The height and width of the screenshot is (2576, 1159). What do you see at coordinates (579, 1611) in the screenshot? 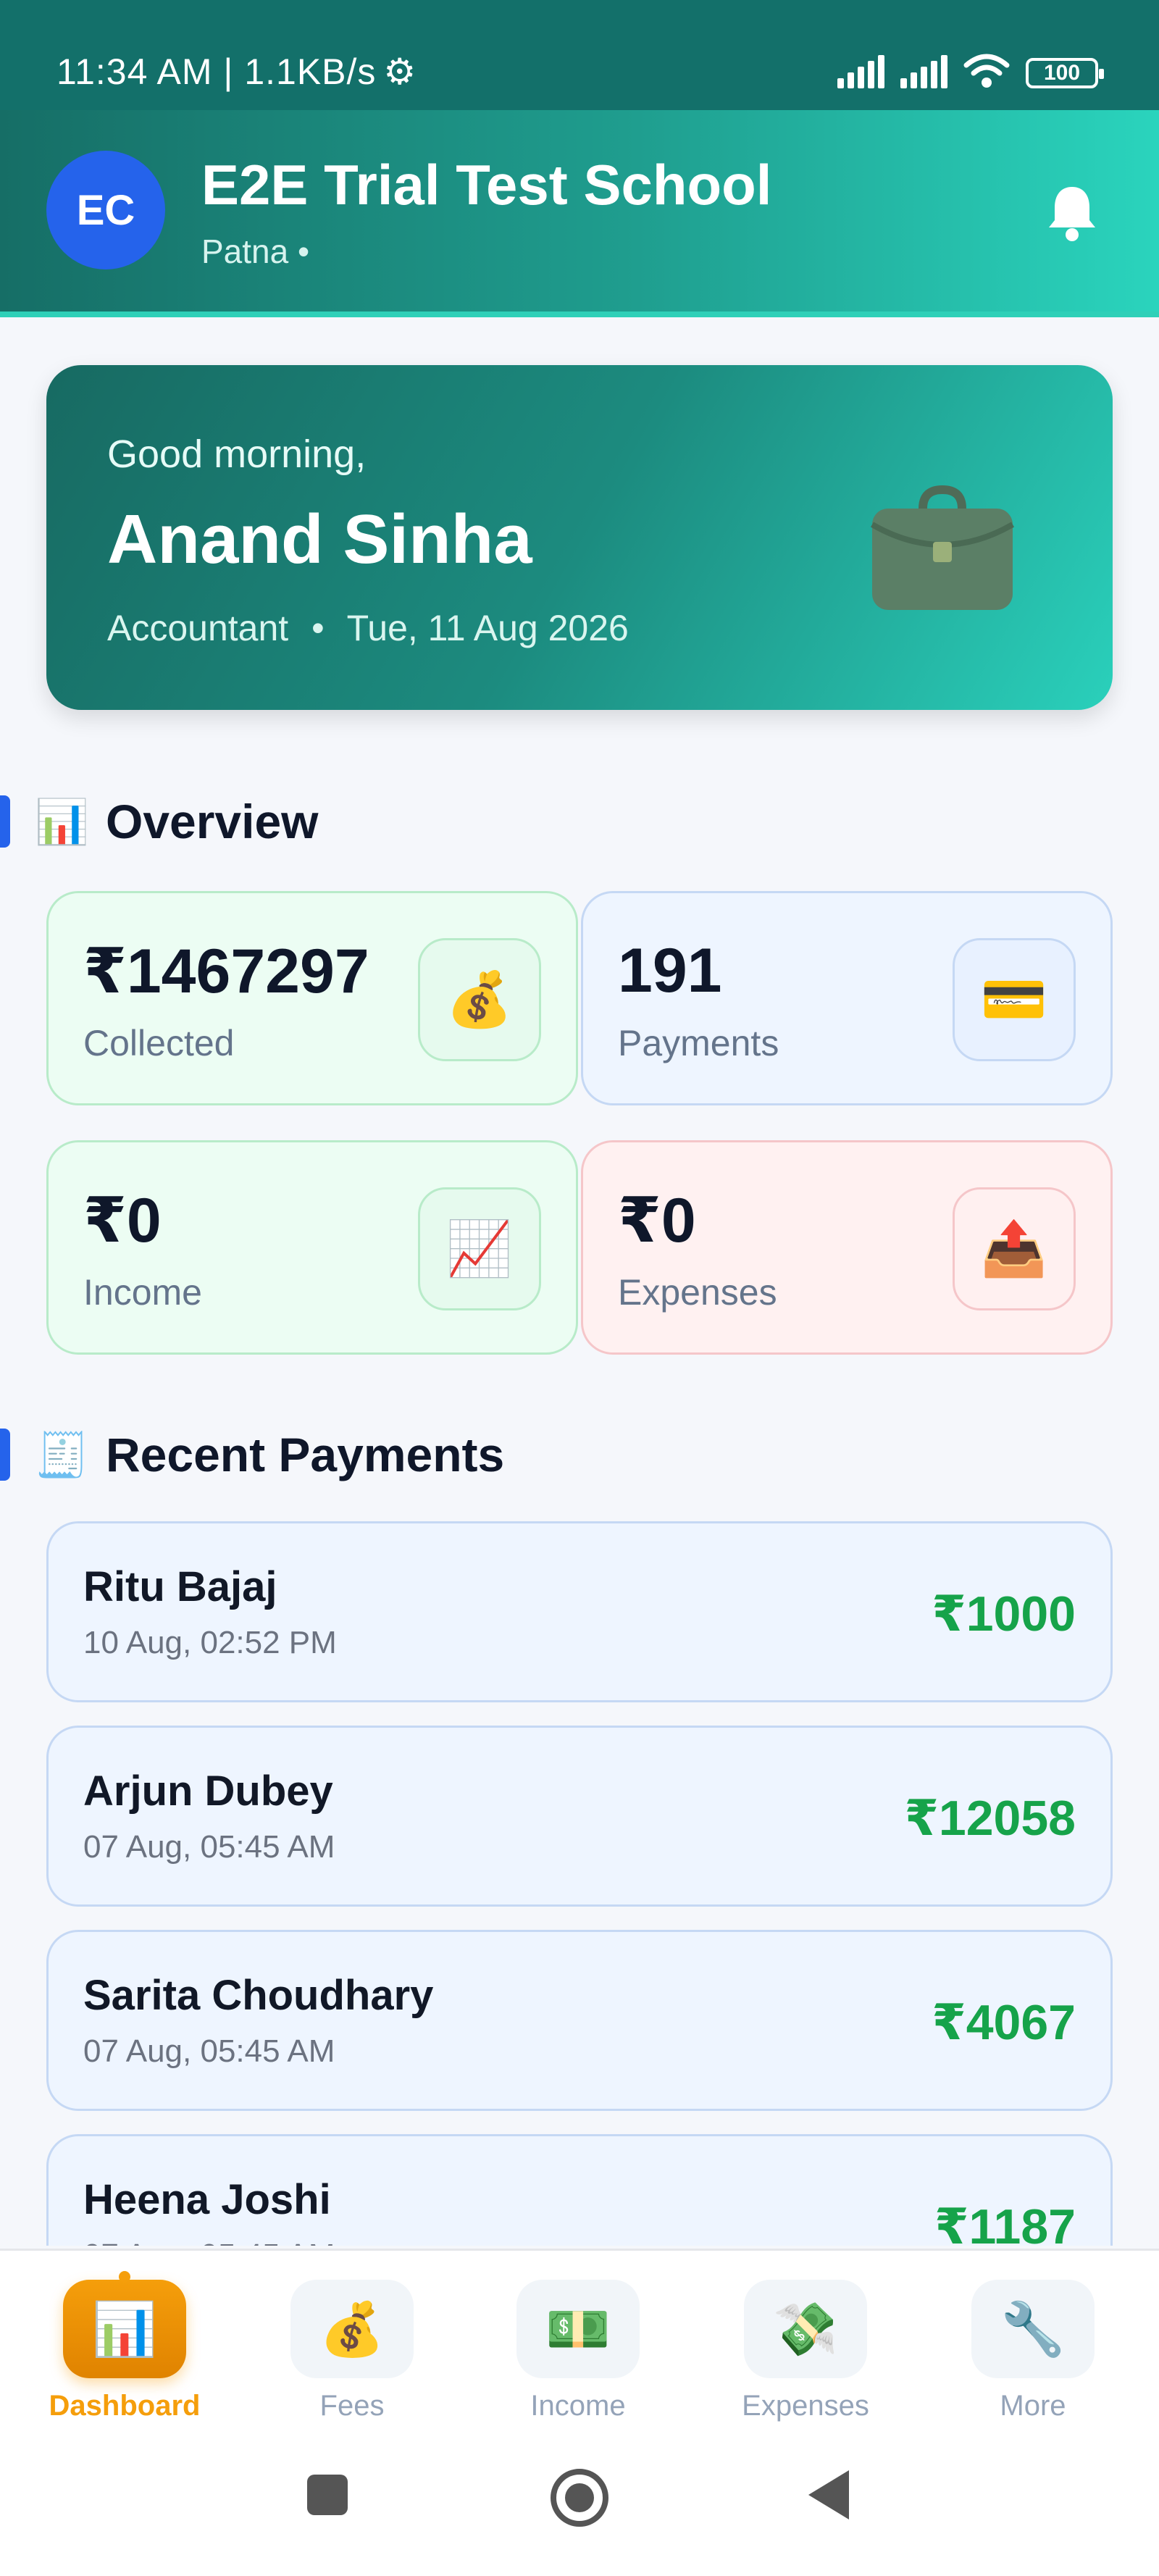
I see `list-item: Ritu Bajaj 10 Aug, 02:52 PM ₹1000` at bounding box center [579, 1611].